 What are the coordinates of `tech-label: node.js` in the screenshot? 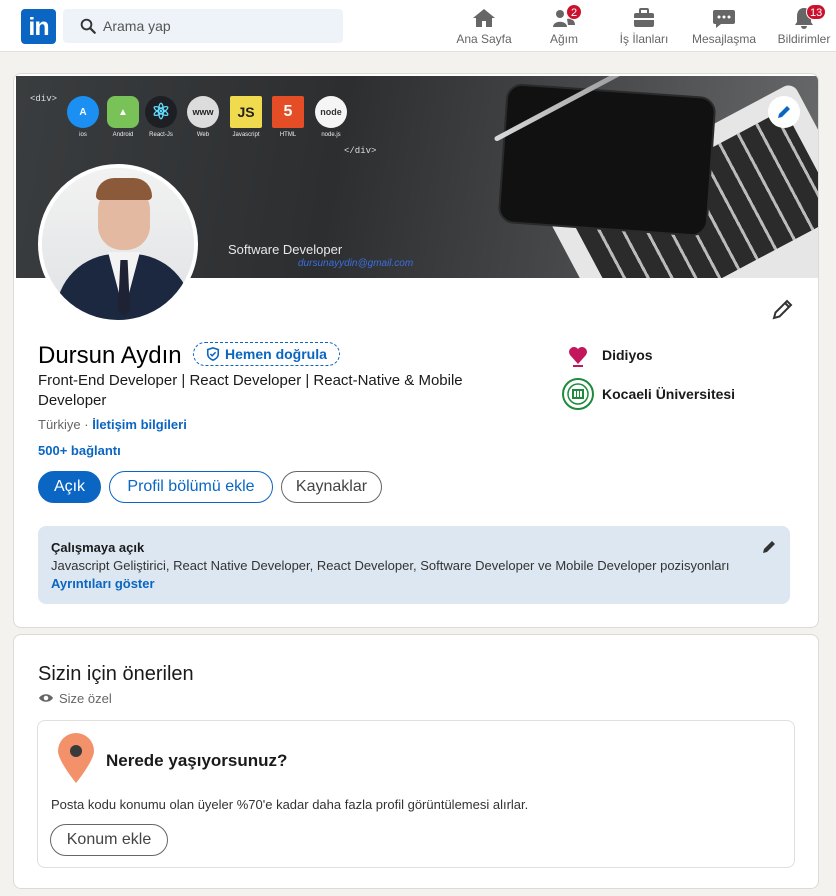 It's located at (331, 135).